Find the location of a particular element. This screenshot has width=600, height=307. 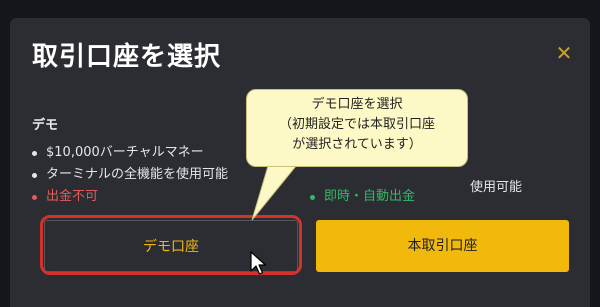

mouse-cursor-icon is located at coordinates (258, 263).